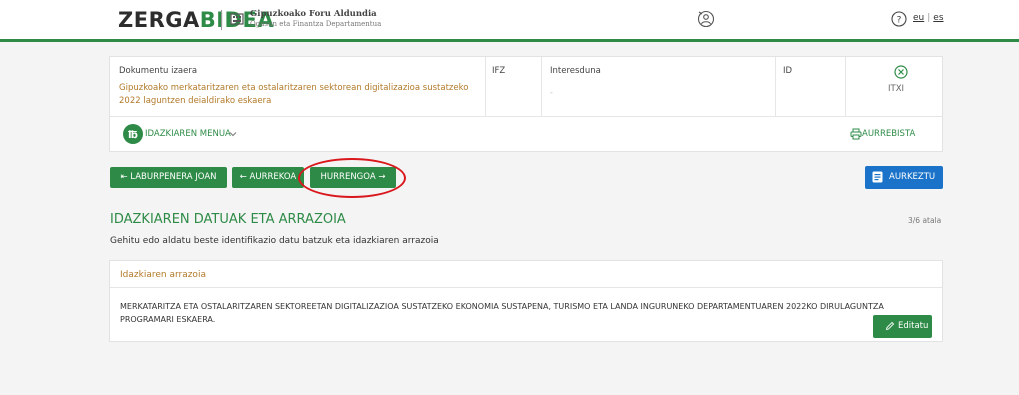 The width and height of the screenshot is (1019, 395). Describe the element at coordinates (221, 20) in the screenshot. I see `logo-divider` at that location.